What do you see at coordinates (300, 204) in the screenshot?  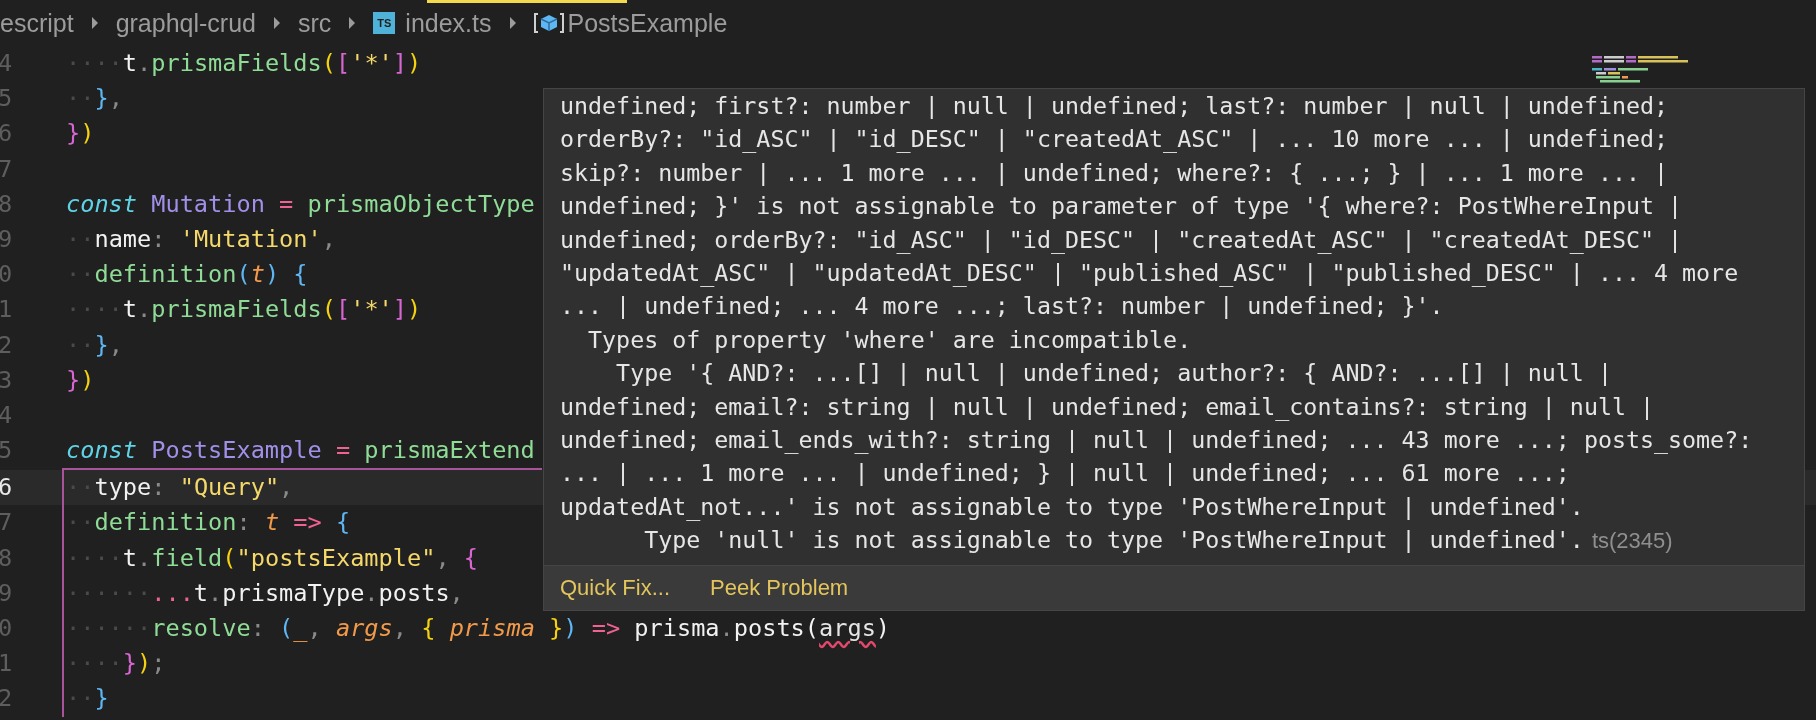 I see `code-line: const Mutation = prismaObjectType` at bounding box center [300, 204].